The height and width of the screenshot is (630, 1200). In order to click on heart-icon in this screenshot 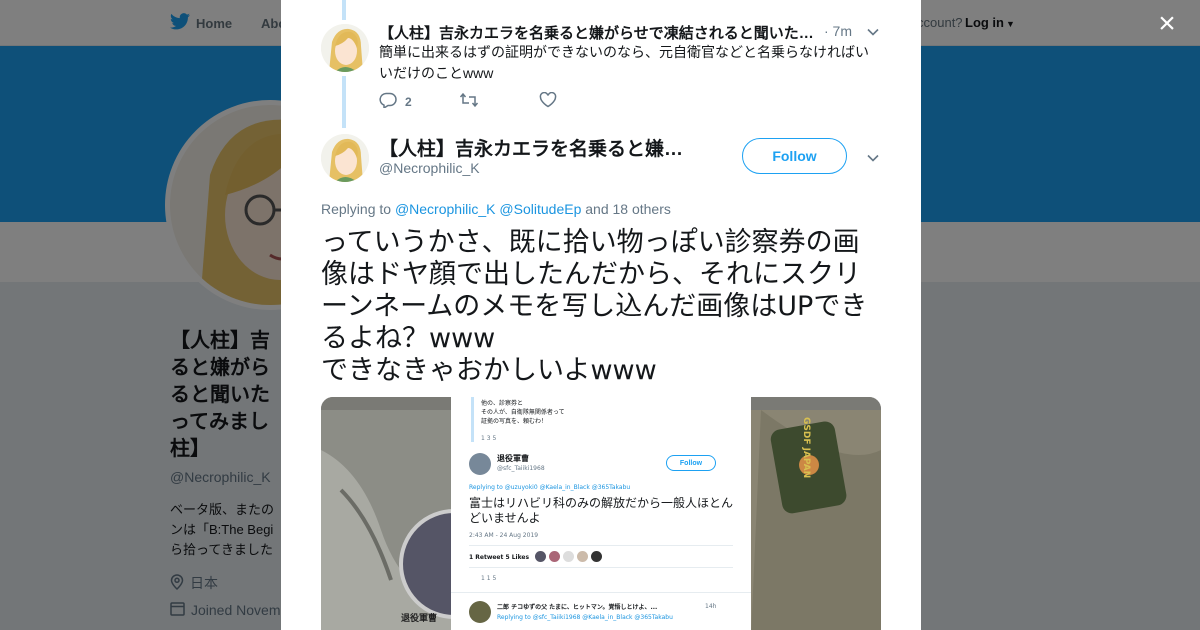, I will do `click(548, 101)`.